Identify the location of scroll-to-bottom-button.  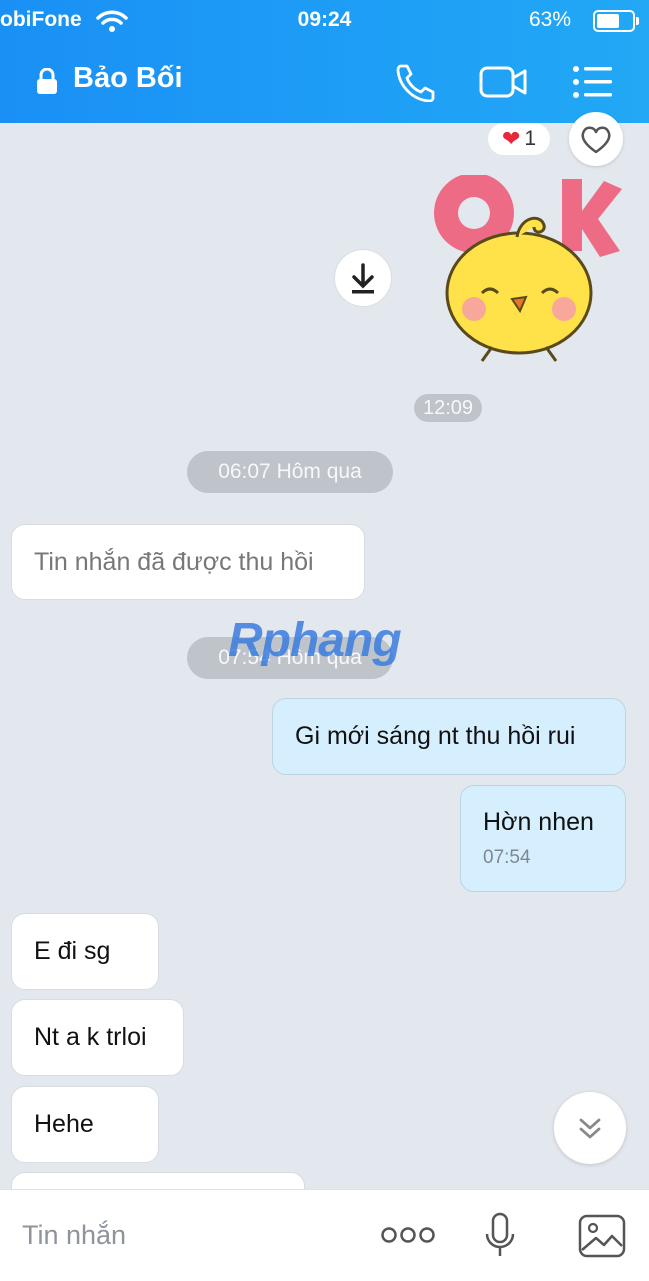
(590, 1128).